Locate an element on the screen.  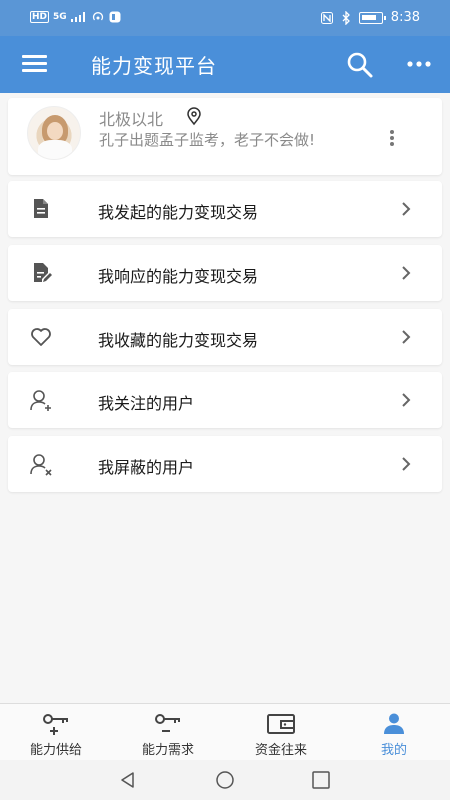
key-plus-icon is located at coordinates (55, 724).